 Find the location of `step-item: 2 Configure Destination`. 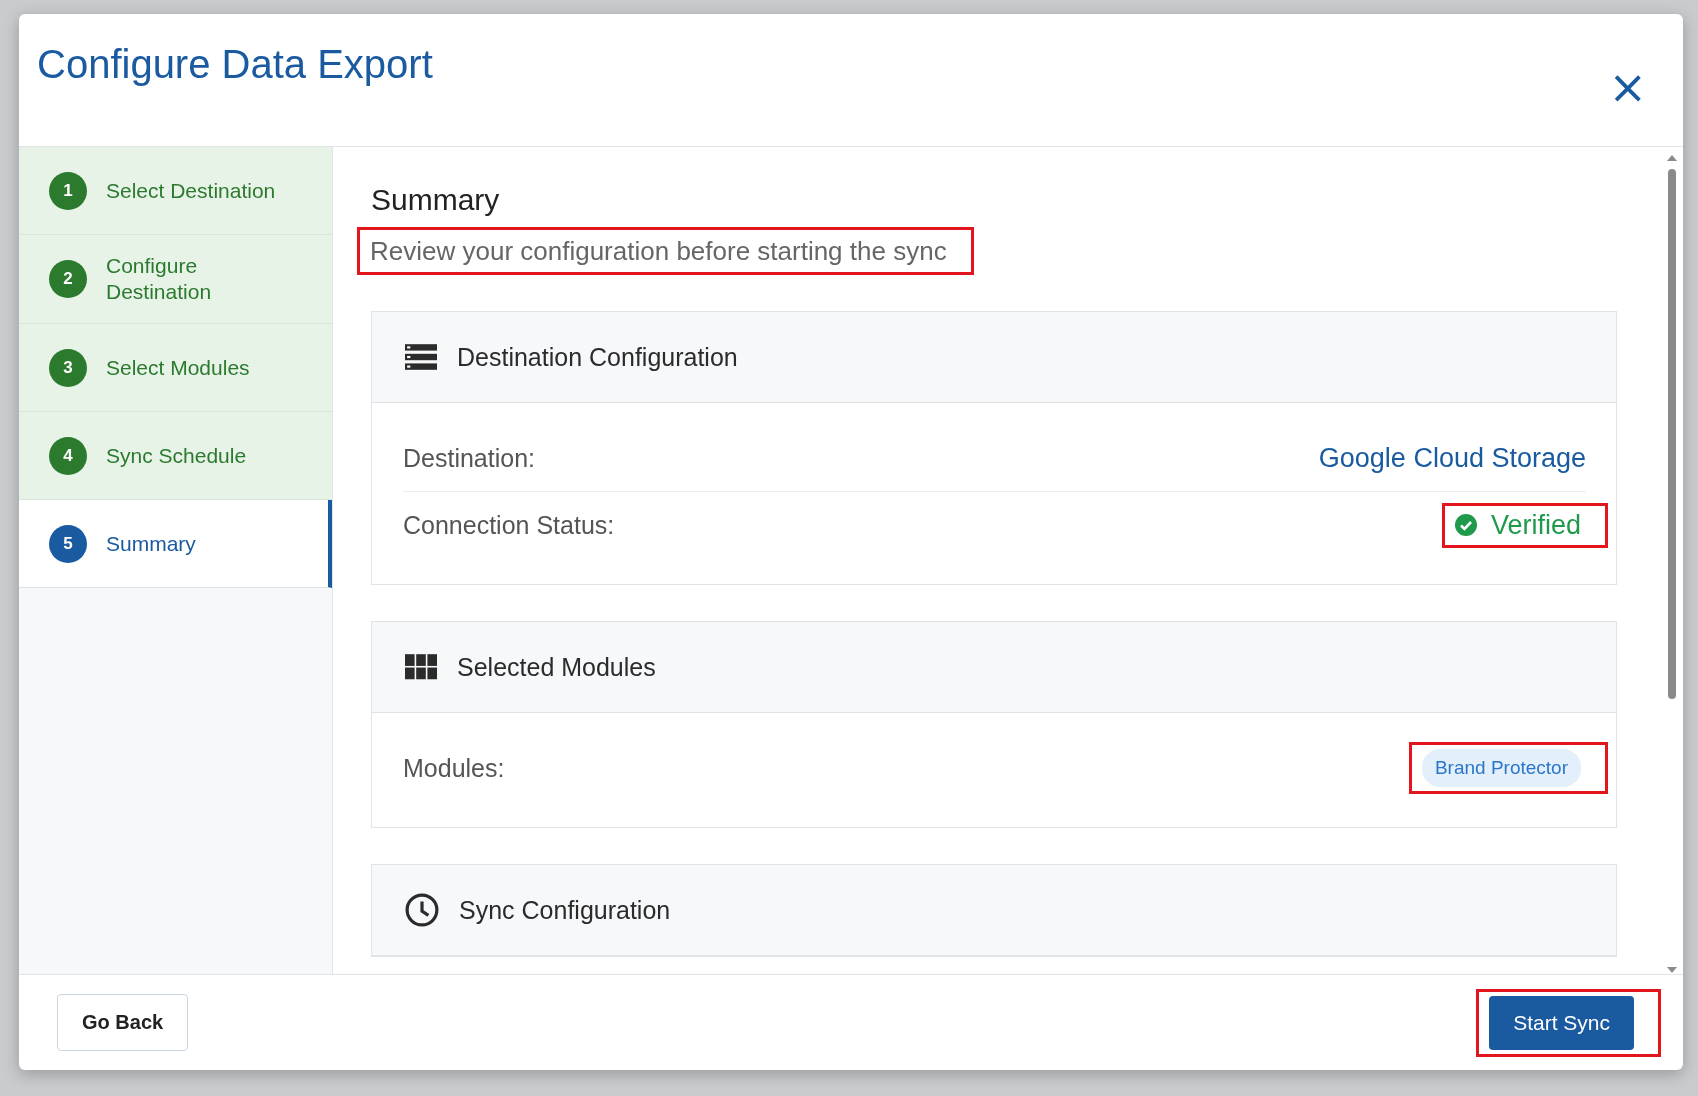

step-item: 2 Configure Destination is located at coordinates (175, 279).